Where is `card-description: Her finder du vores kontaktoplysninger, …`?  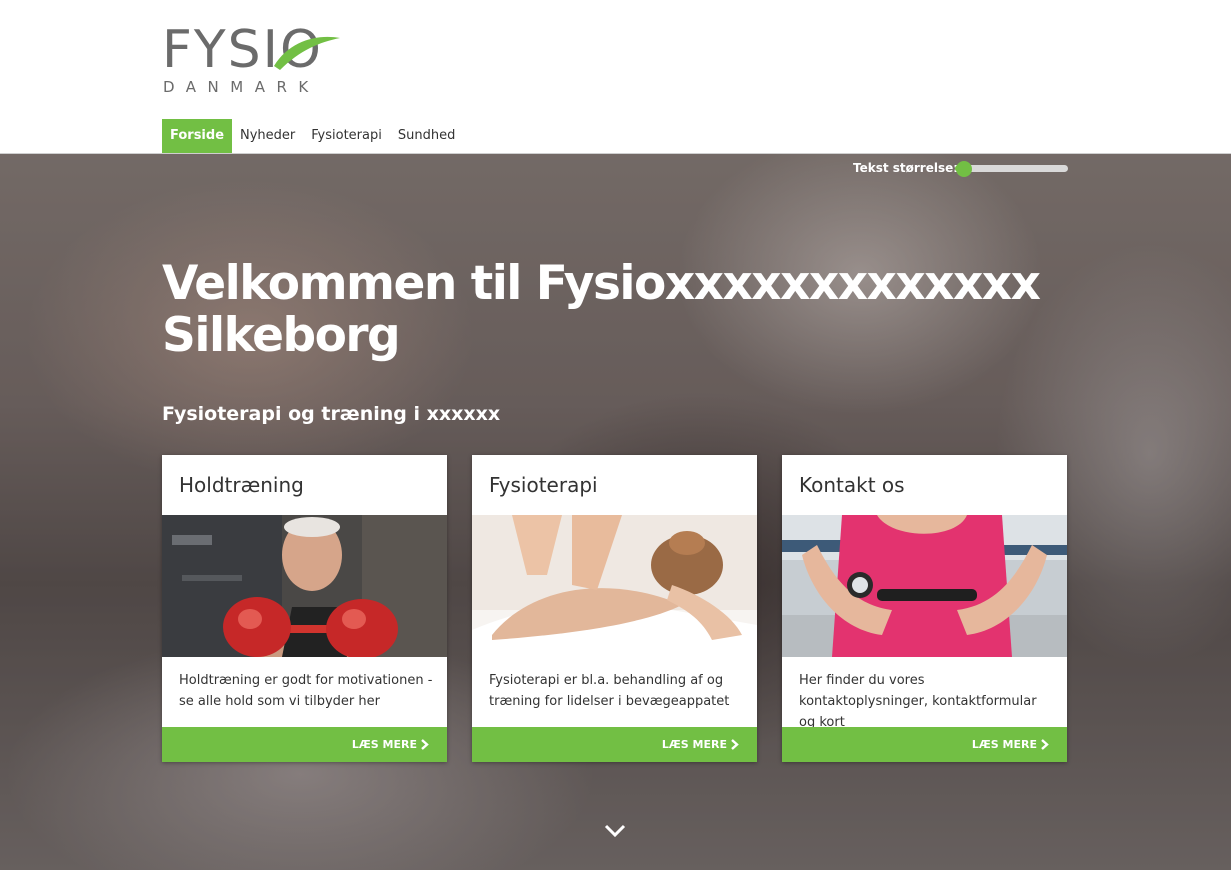
card-description: Her finder du vores kontaktoplysninger, … is located at coordinates (918, 701).